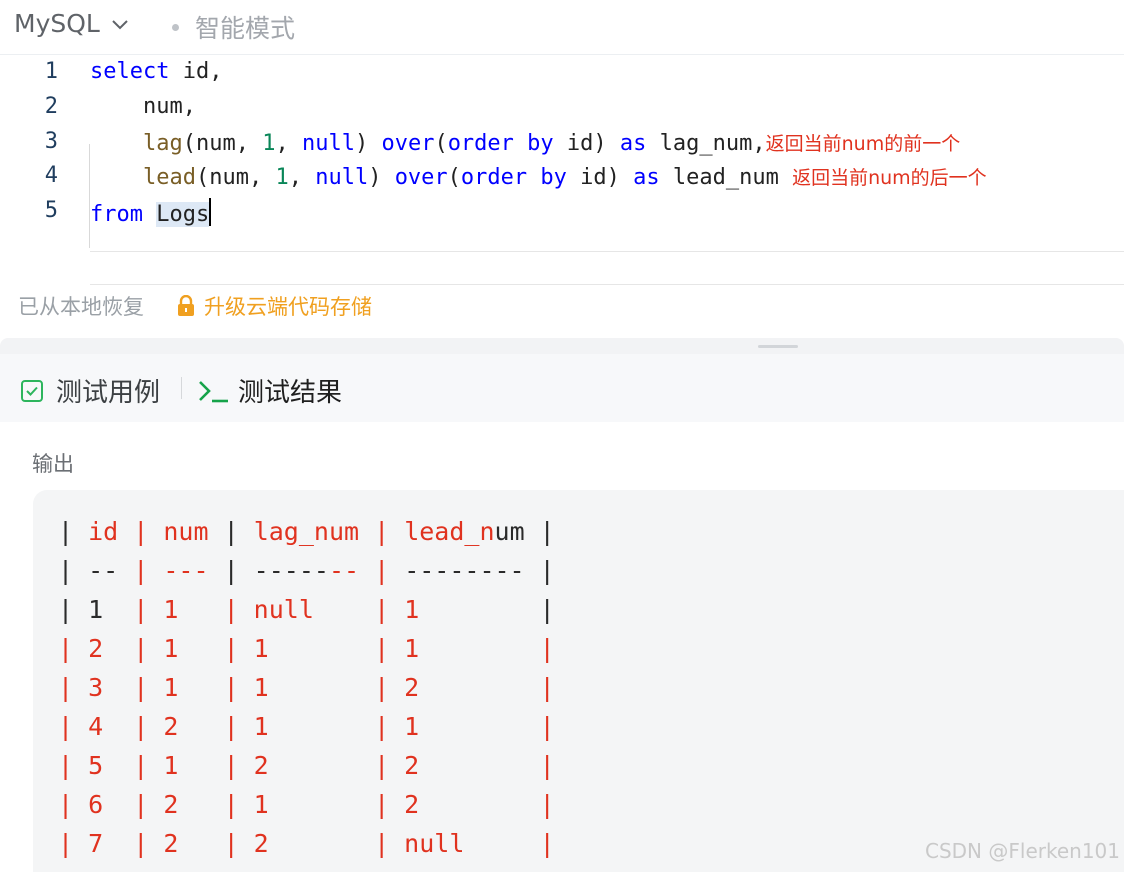  What do you see at coordinates (210, 212) in the screenshot?
I see `text-cursor` at bounding box center [210, 212].